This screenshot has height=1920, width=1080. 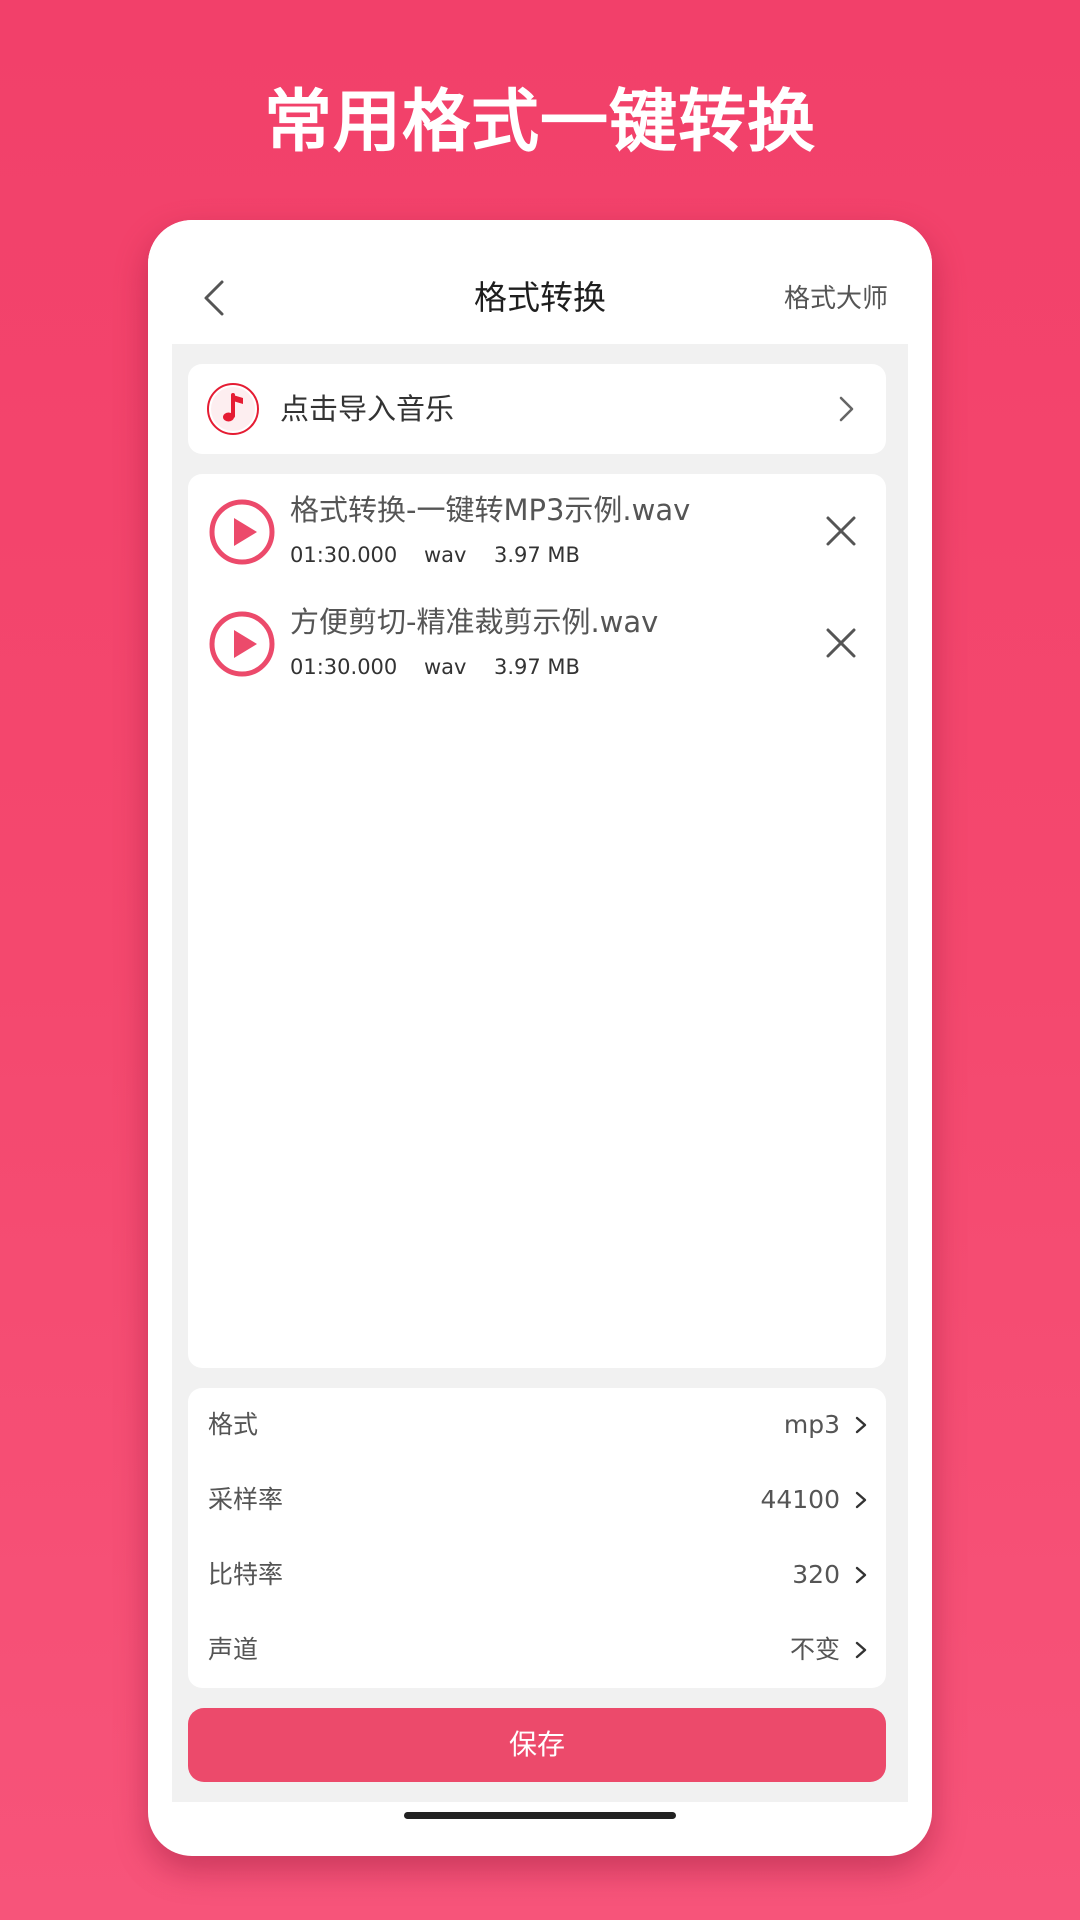 What do you see at coordinates (474, 622) in the screenshot?
I see `file-name: 方便剪切-精准裁剪示例.wav` at bounding box center [474, 622].